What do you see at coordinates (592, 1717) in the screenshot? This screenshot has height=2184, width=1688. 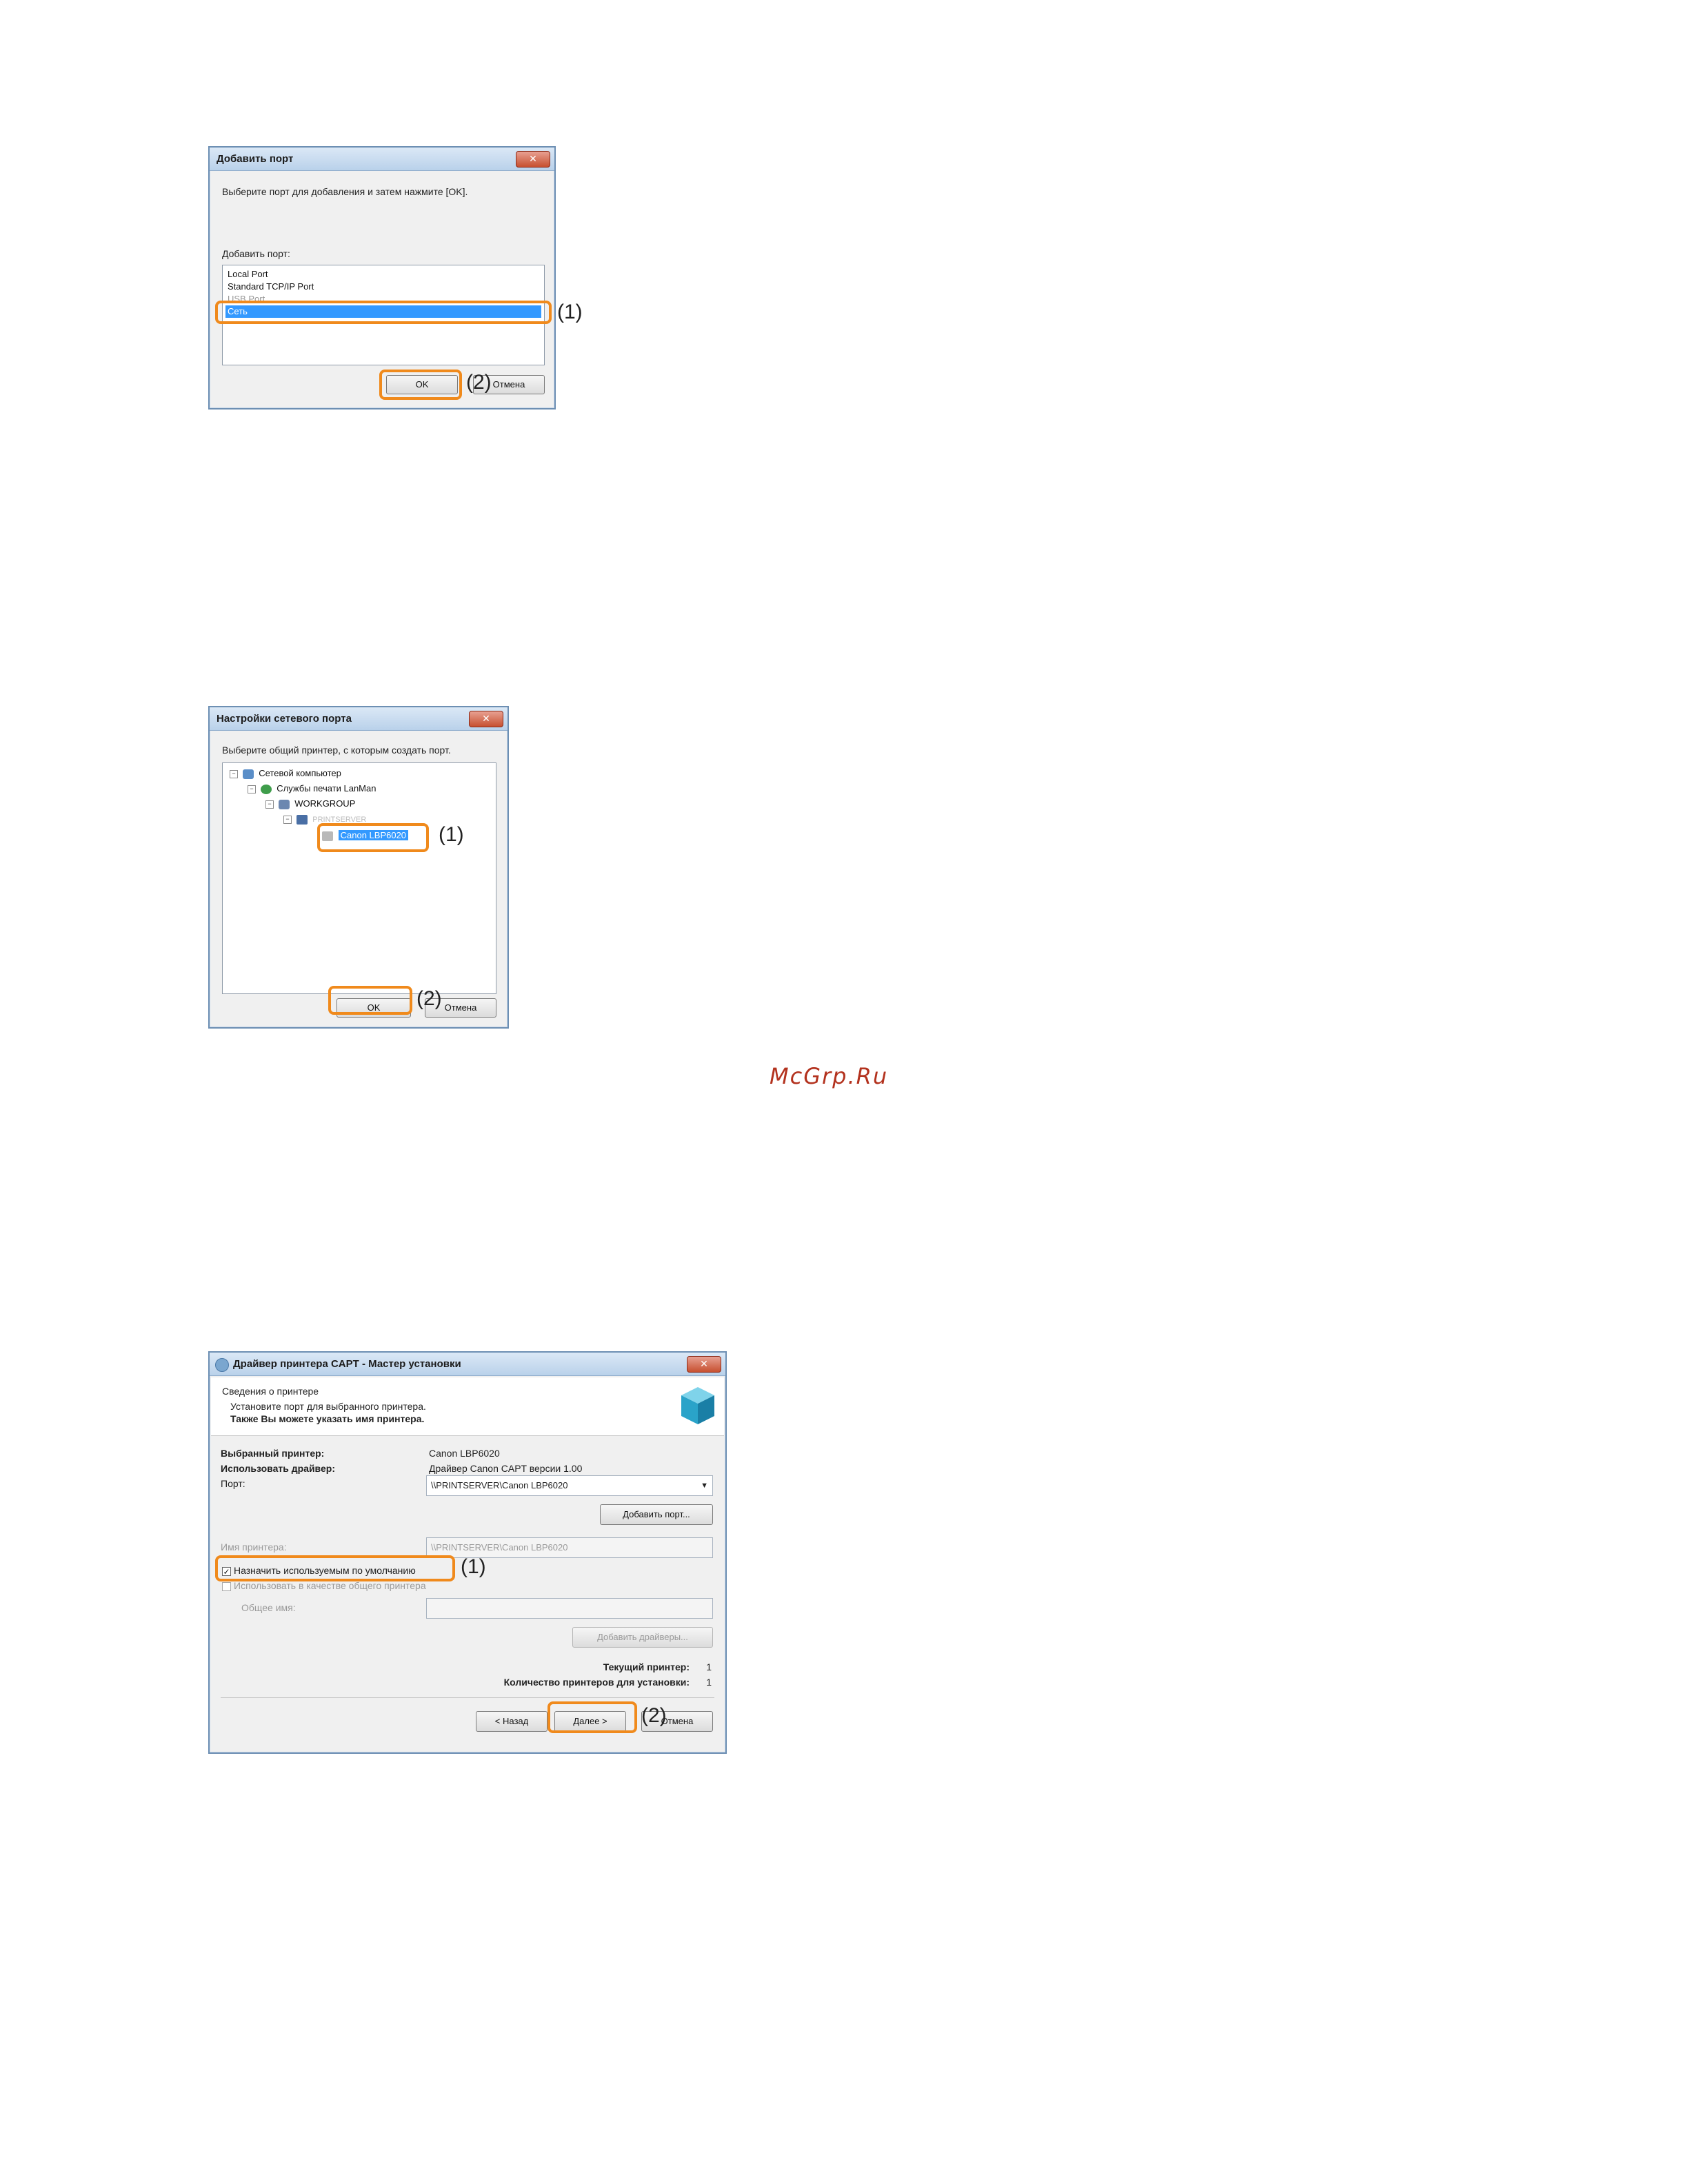 I see `highlight-next-button` at bounding box center [592, 1717].